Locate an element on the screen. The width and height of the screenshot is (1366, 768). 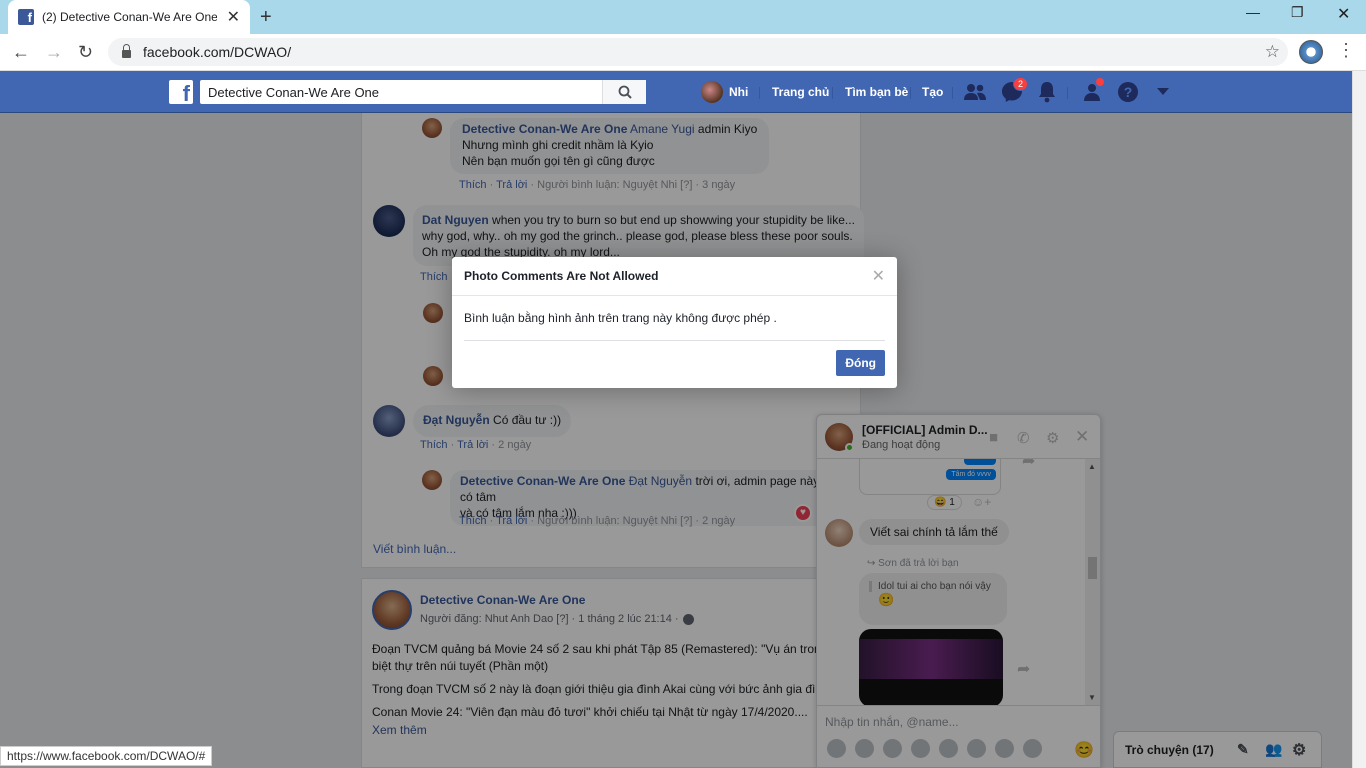
close-window-icon: ✕ is located at coordinates (1343, 14).